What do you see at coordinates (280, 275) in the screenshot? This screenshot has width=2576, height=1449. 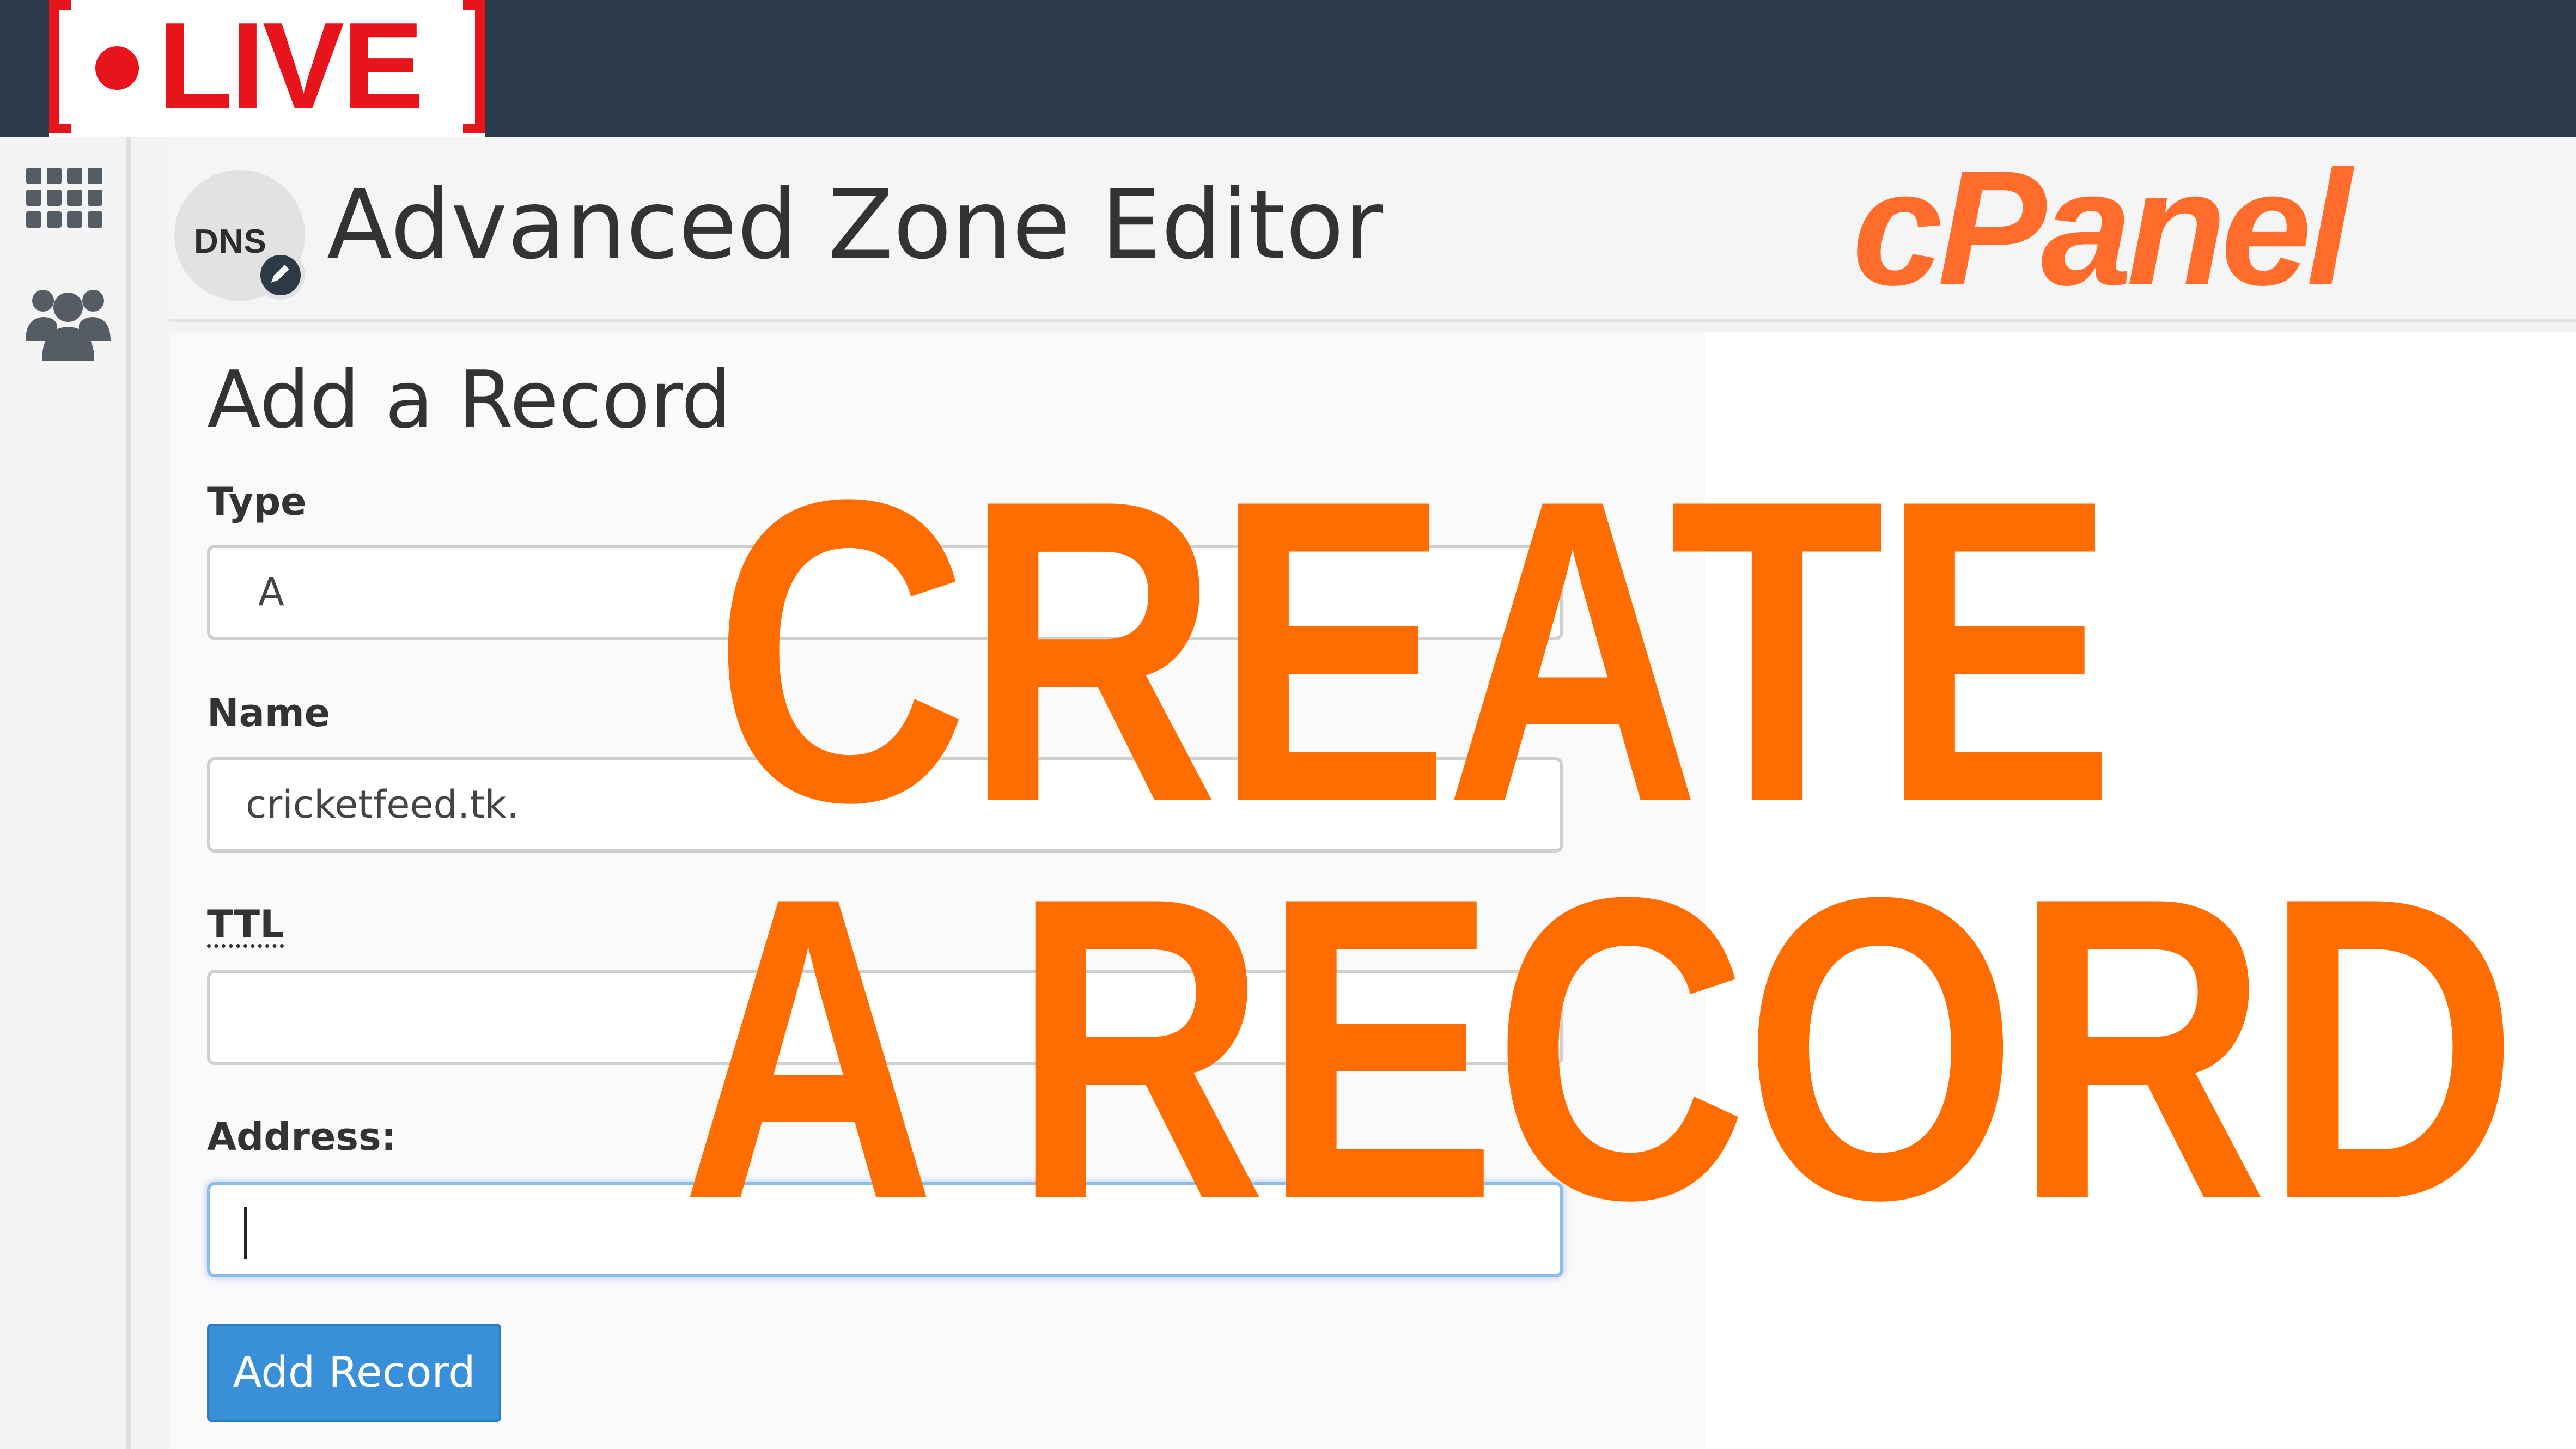 I see `pencil-icon` at bounding box center [280, 275].